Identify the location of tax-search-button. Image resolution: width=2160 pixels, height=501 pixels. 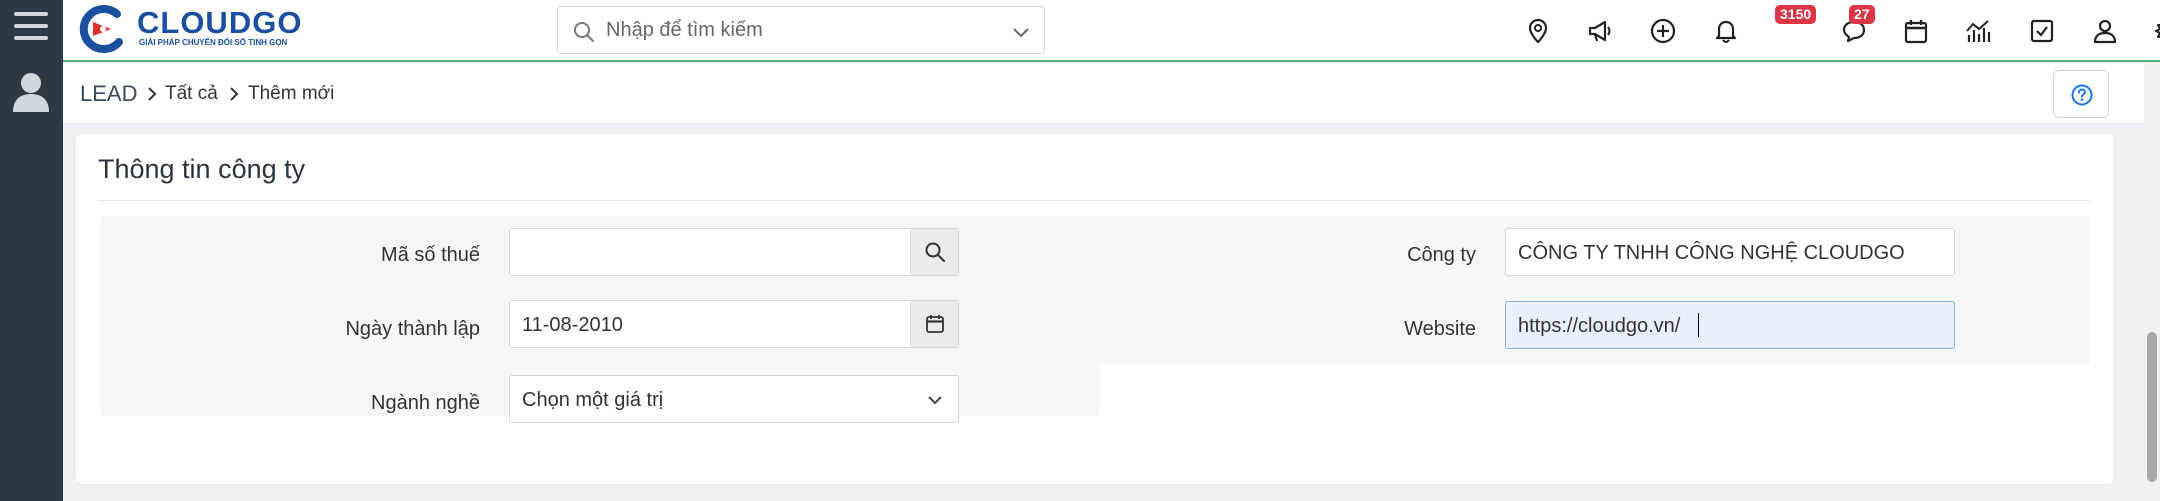
(934, 252).